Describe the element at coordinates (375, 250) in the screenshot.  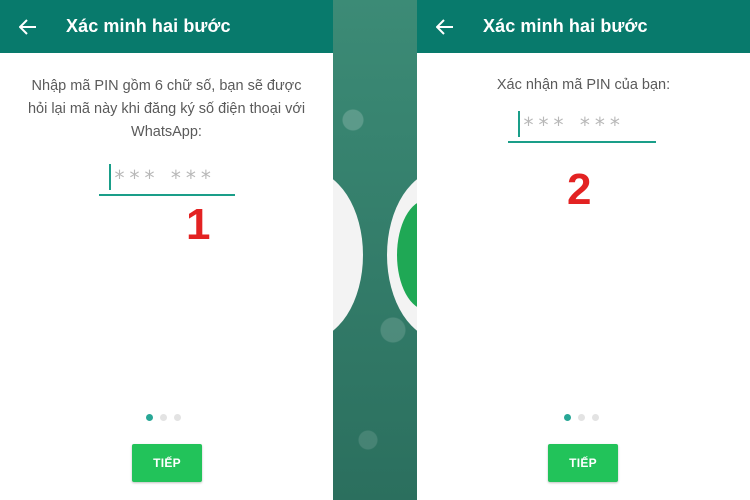
I see `background-strip` at that location.